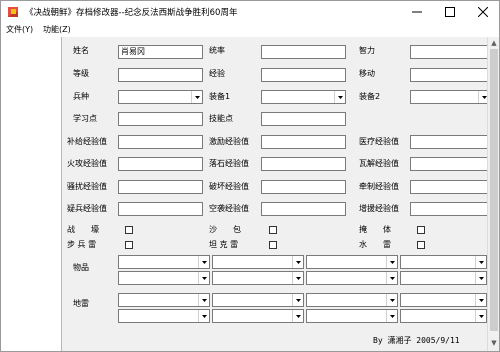 Image resolution: width=500 pixels, height=352 pixels. What do you see at coordinates (448, 209) in the screenshot?
I see `reinforce-exp-field` at bounding box center [448, 209].